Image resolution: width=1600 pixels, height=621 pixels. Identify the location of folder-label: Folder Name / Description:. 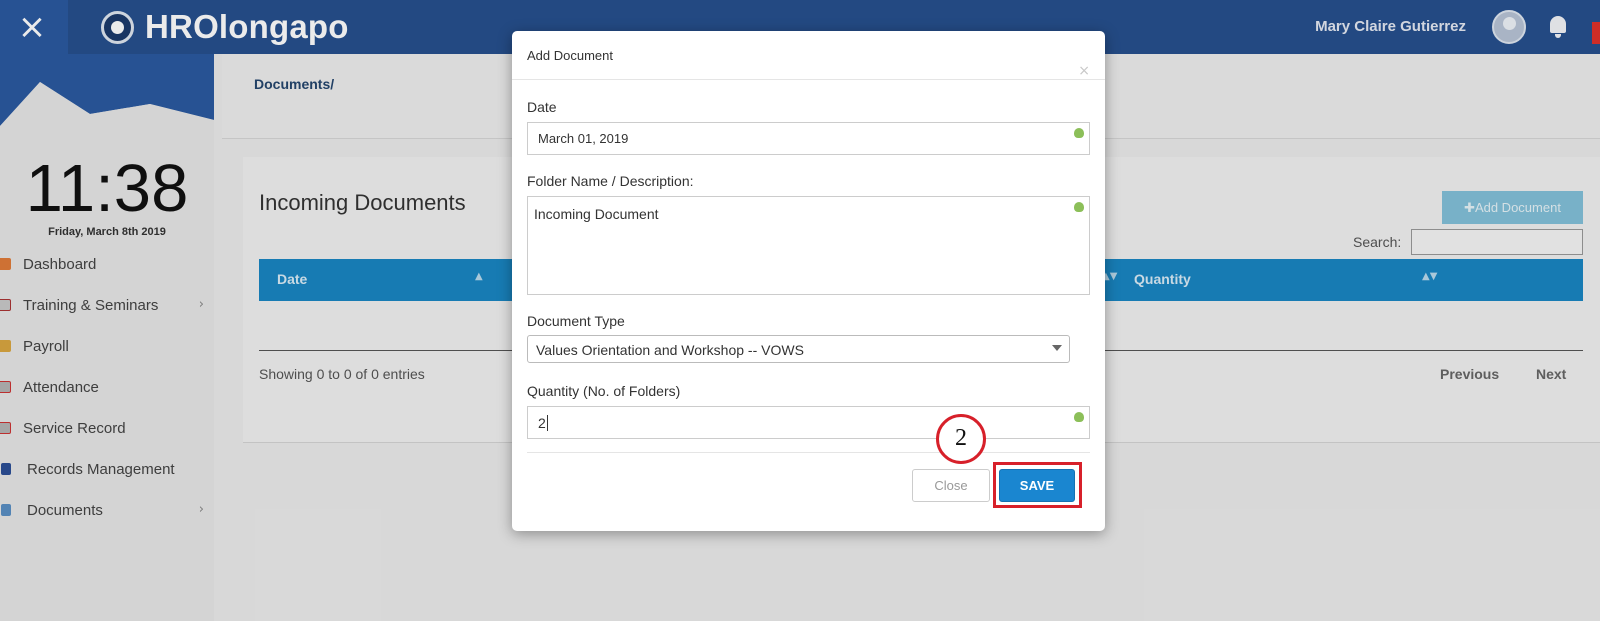
(610, 181).